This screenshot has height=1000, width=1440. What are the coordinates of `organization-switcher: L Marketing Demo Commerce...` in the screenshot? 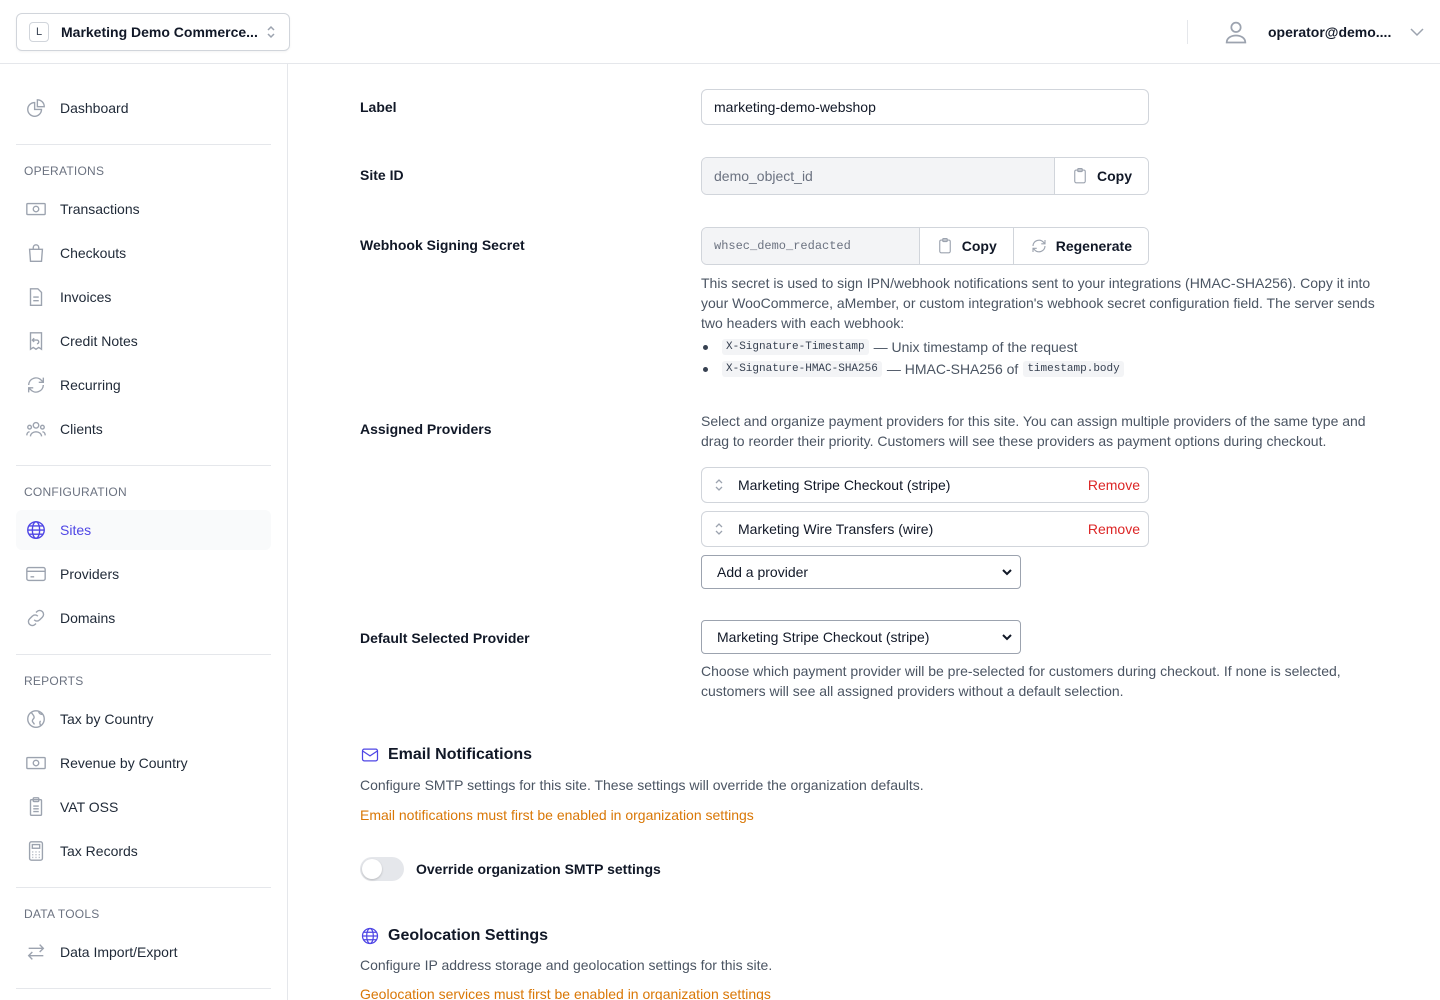 It's located at (153, 32).